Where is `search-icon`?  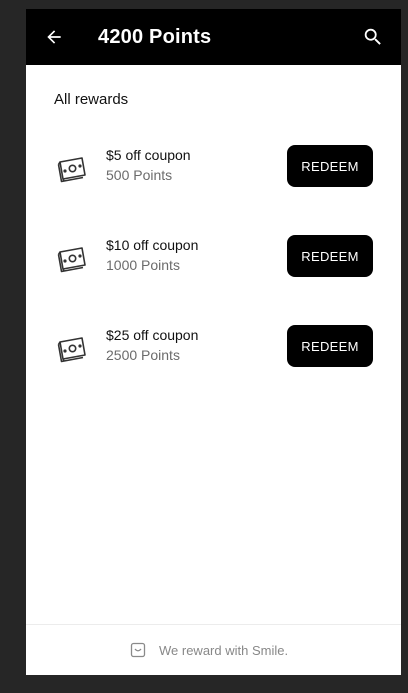 search-icon is located at coordinates (372, 36).